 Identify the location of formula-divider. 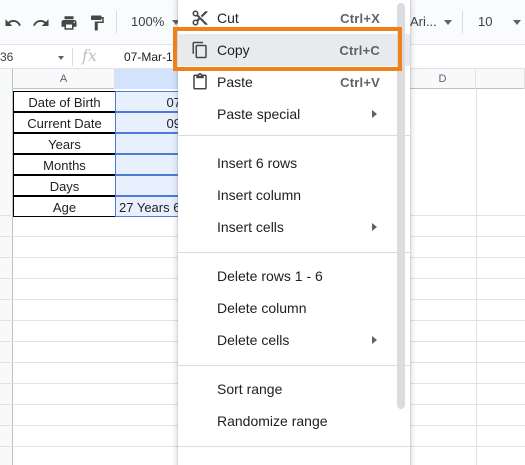
(72, 57).